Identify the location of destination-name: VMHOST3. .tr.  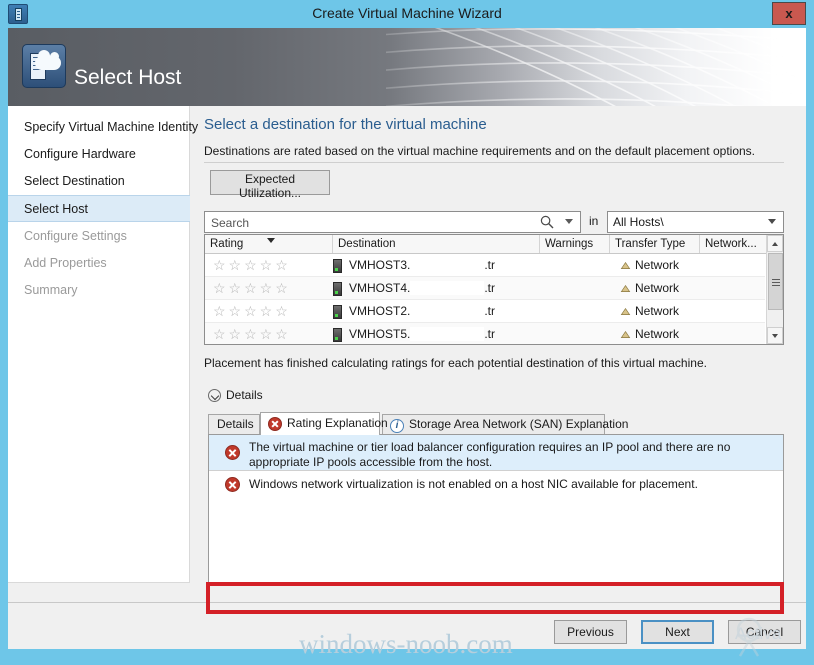
(422, 265).